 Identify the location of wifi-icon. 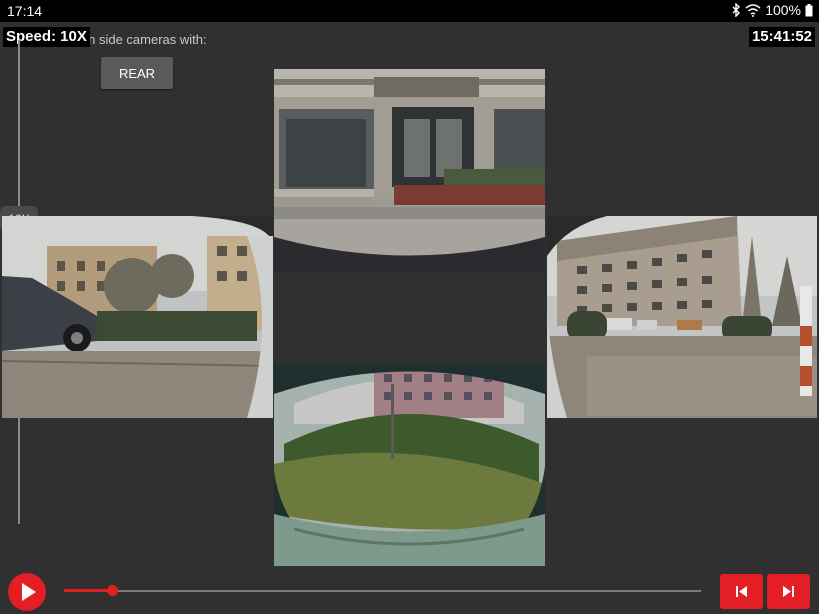
(753, 10).